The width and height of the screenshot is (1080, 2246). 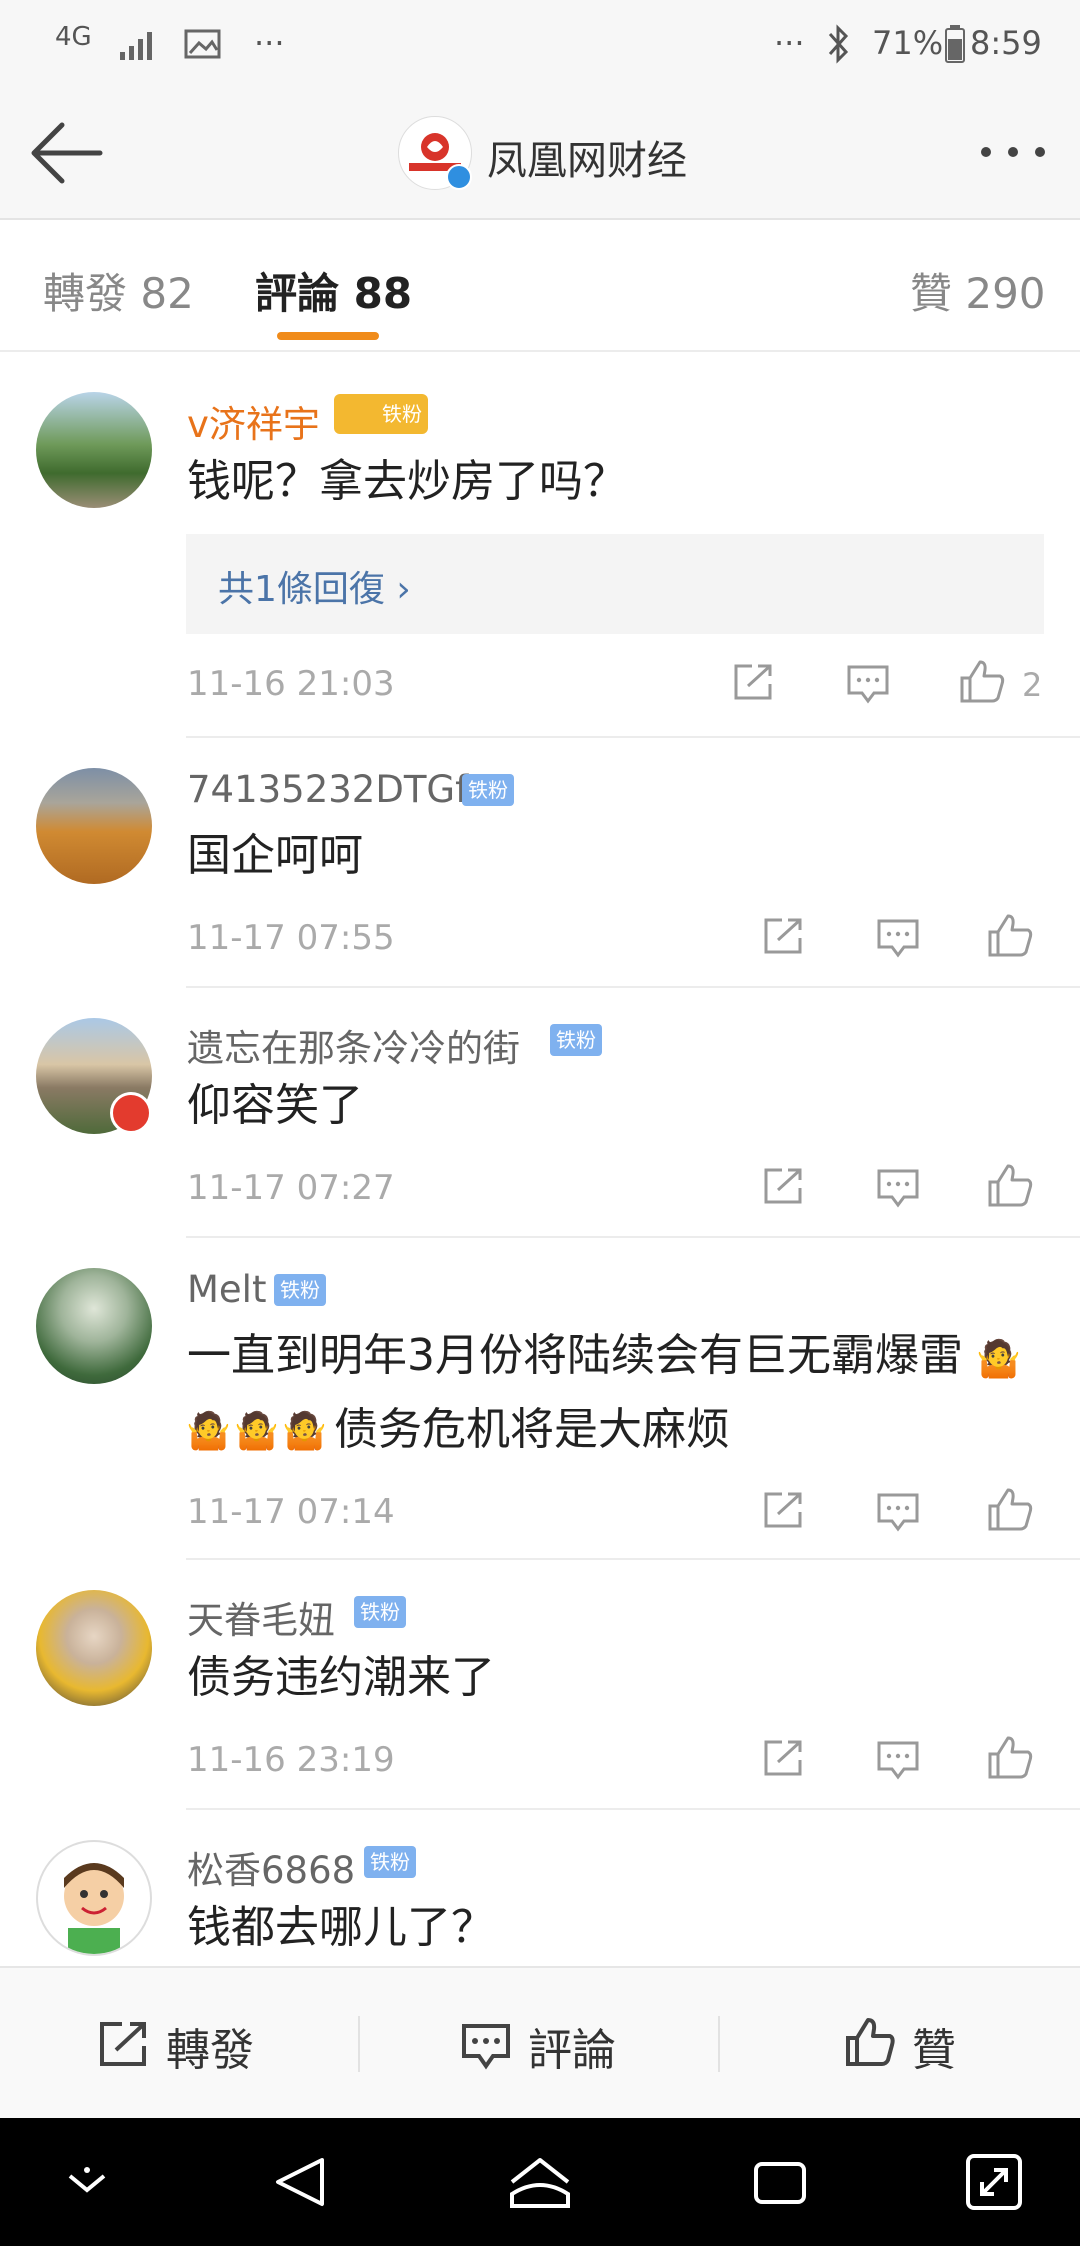 What do you see at coordinates (271, 1867) in the screenshot?
I see `comment-username: 松香6868` at bounding box center [271, 1867].